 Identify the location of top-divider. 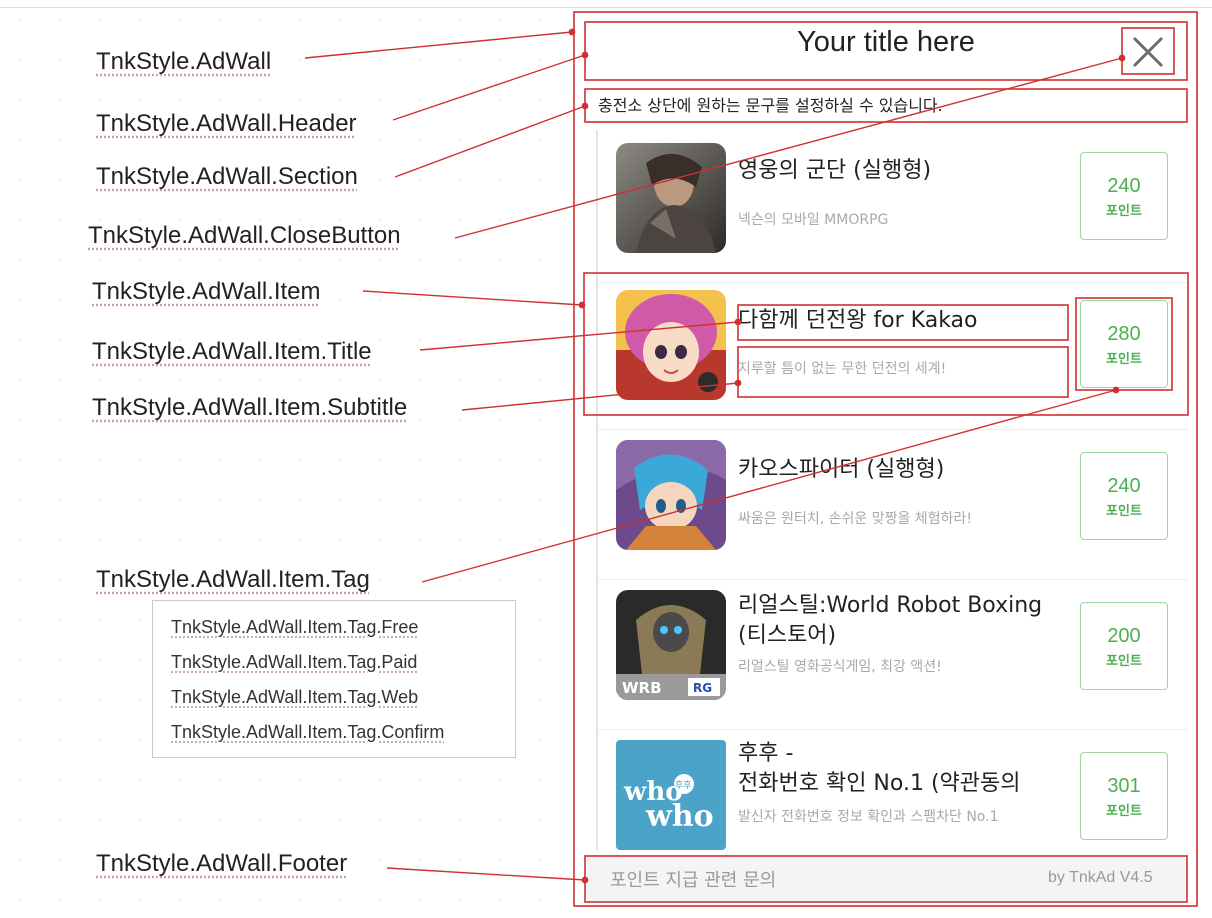
(606, 7).